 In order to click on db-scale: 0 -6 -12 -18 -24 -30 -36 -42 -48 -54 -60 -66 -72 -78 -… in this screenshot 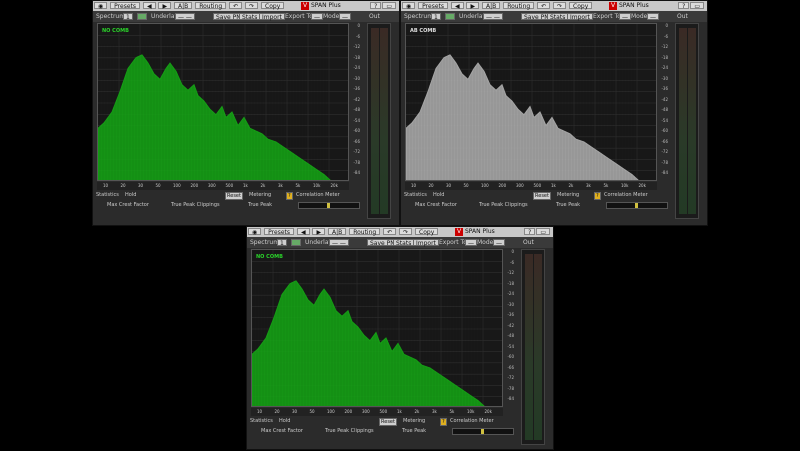, I will do `click(510, 328)`.